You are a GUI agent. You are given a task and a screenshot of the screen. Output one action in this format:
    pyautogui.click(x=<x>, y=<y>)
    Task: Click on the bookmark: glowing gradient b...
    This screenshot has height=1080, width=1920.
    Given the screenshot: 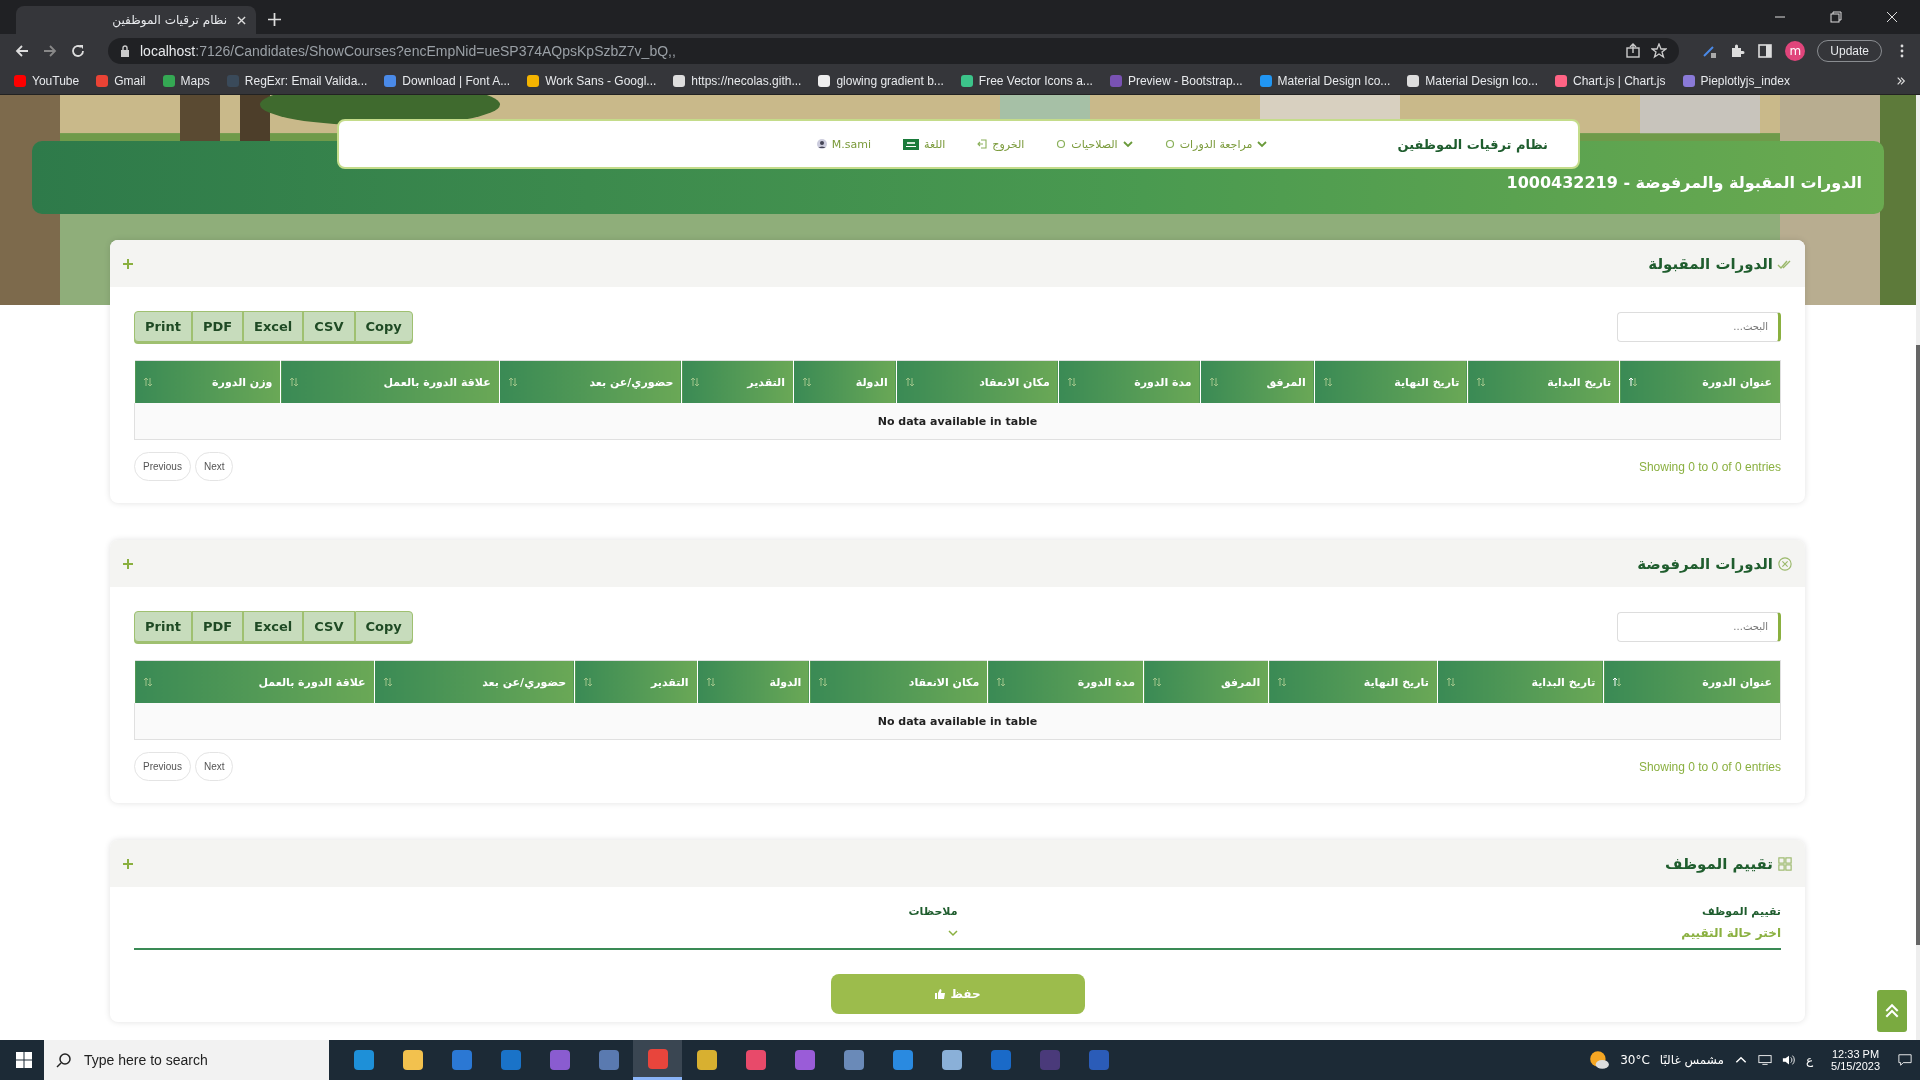 What is the action you would take?
    pyautogui.click(x=881, y=81)
    